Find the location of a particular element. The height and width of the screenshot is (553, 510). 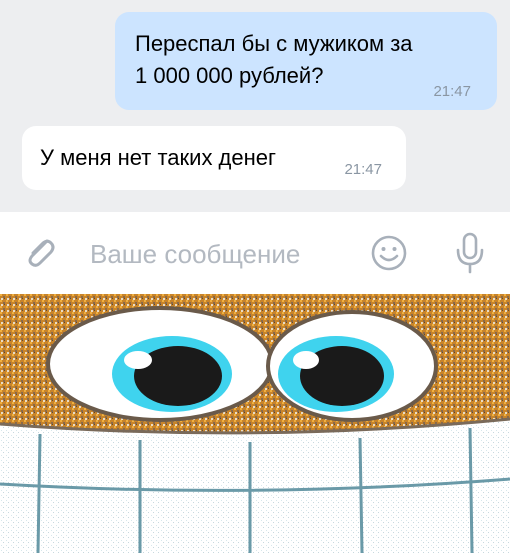

message-text: У меня нет таких денег is located at coordinates (158, 157).